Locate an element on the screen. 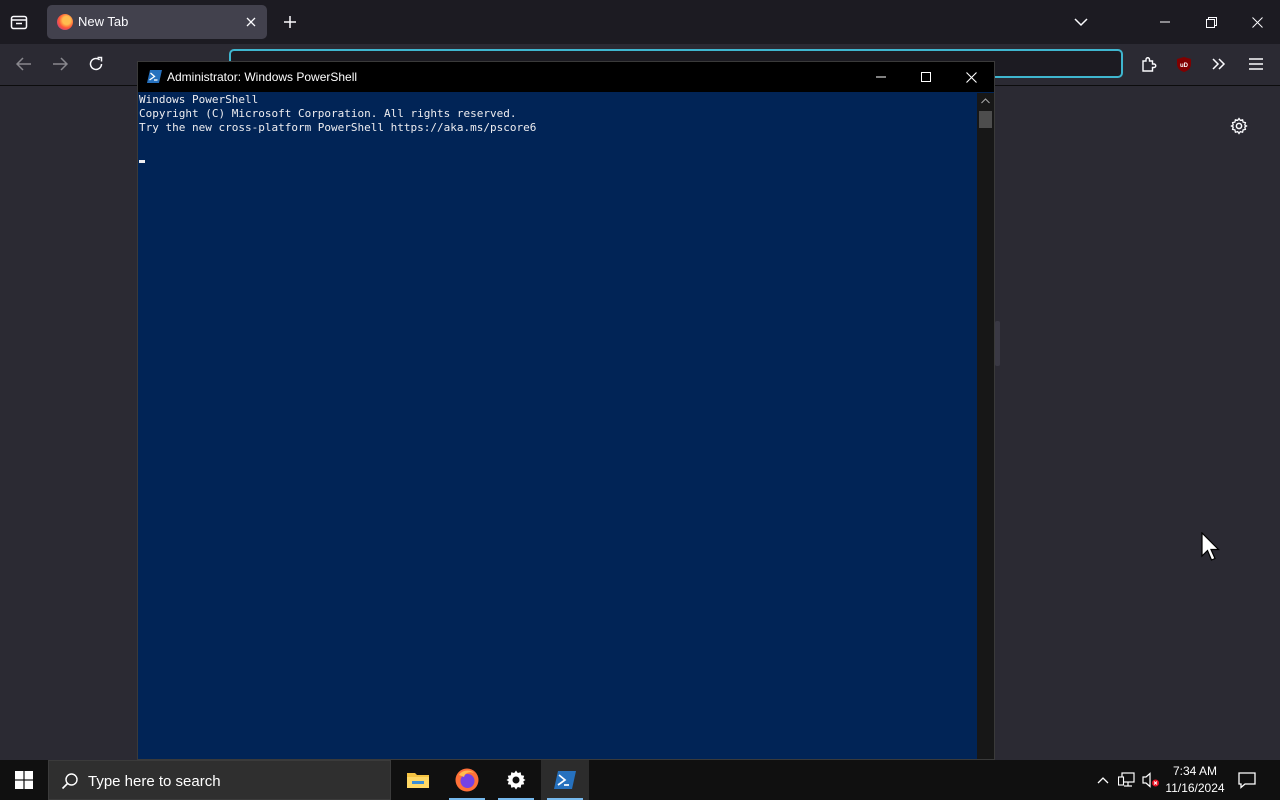 The height and width of the screenshot is (800, 1280). hamburger-menu-icon is located at coordinates (1256, 64).